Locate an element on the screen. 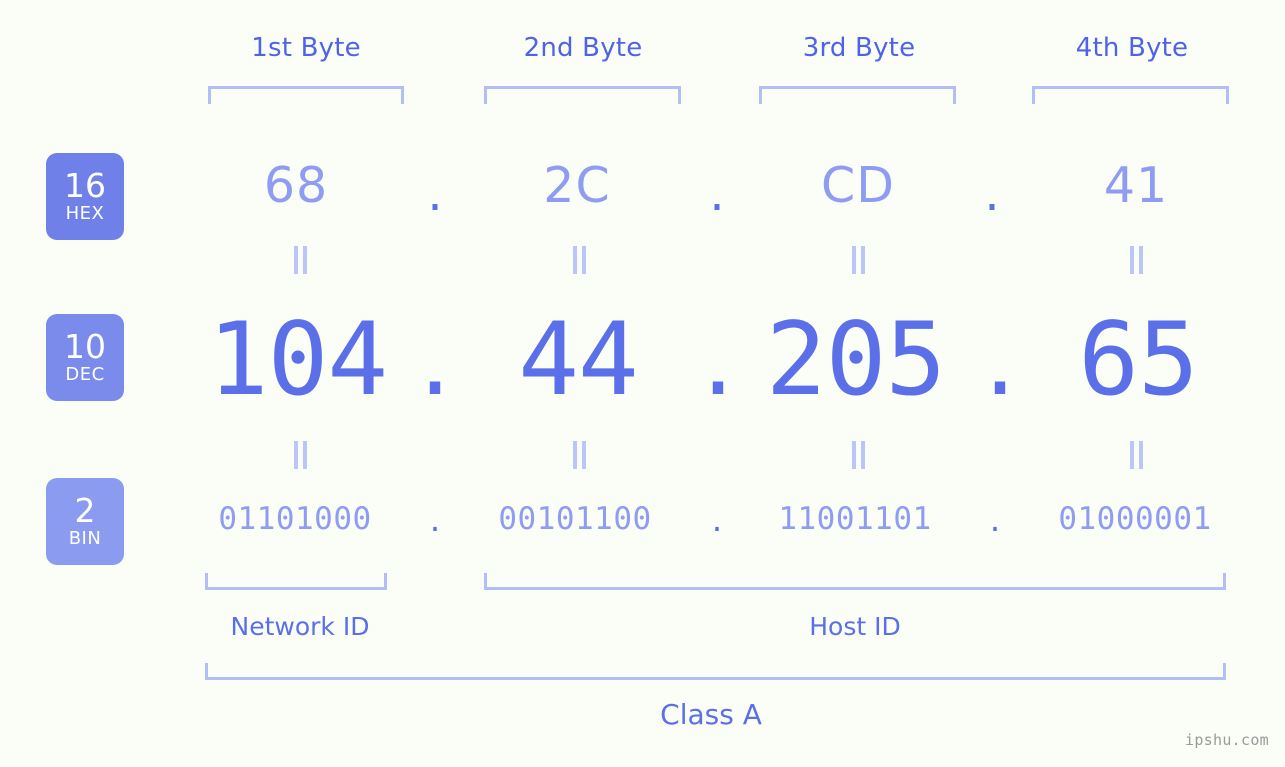 This screenshot has width=1285, height=767. base-badge-hex-number: 16 is located at coordinates (85, 185).